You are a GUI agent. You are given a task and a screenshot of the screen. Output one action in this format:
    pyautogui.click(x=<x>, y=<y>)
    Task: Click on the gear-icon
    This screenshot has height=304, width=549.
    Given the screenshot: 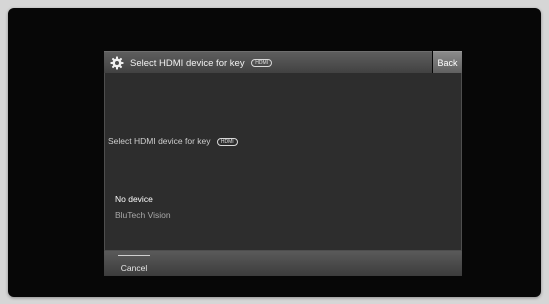 What is the action you would take?
    pyautogui.click(x=117, y=63)
    